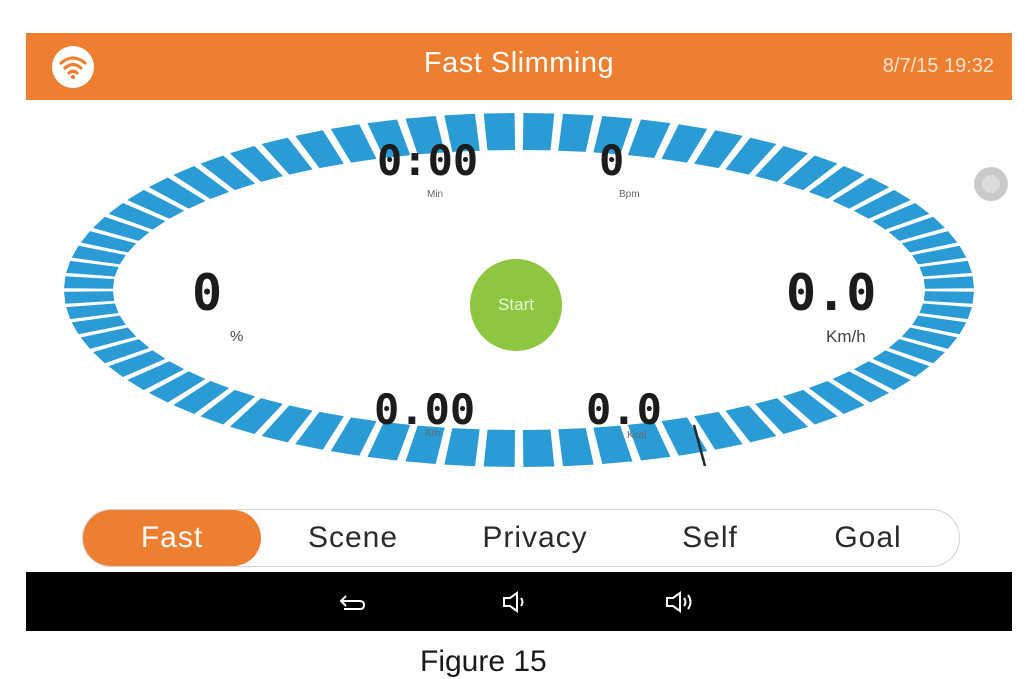 The height and width of the screenshot is (679, 1027). I want to click on back-icon, so click(351, 602).